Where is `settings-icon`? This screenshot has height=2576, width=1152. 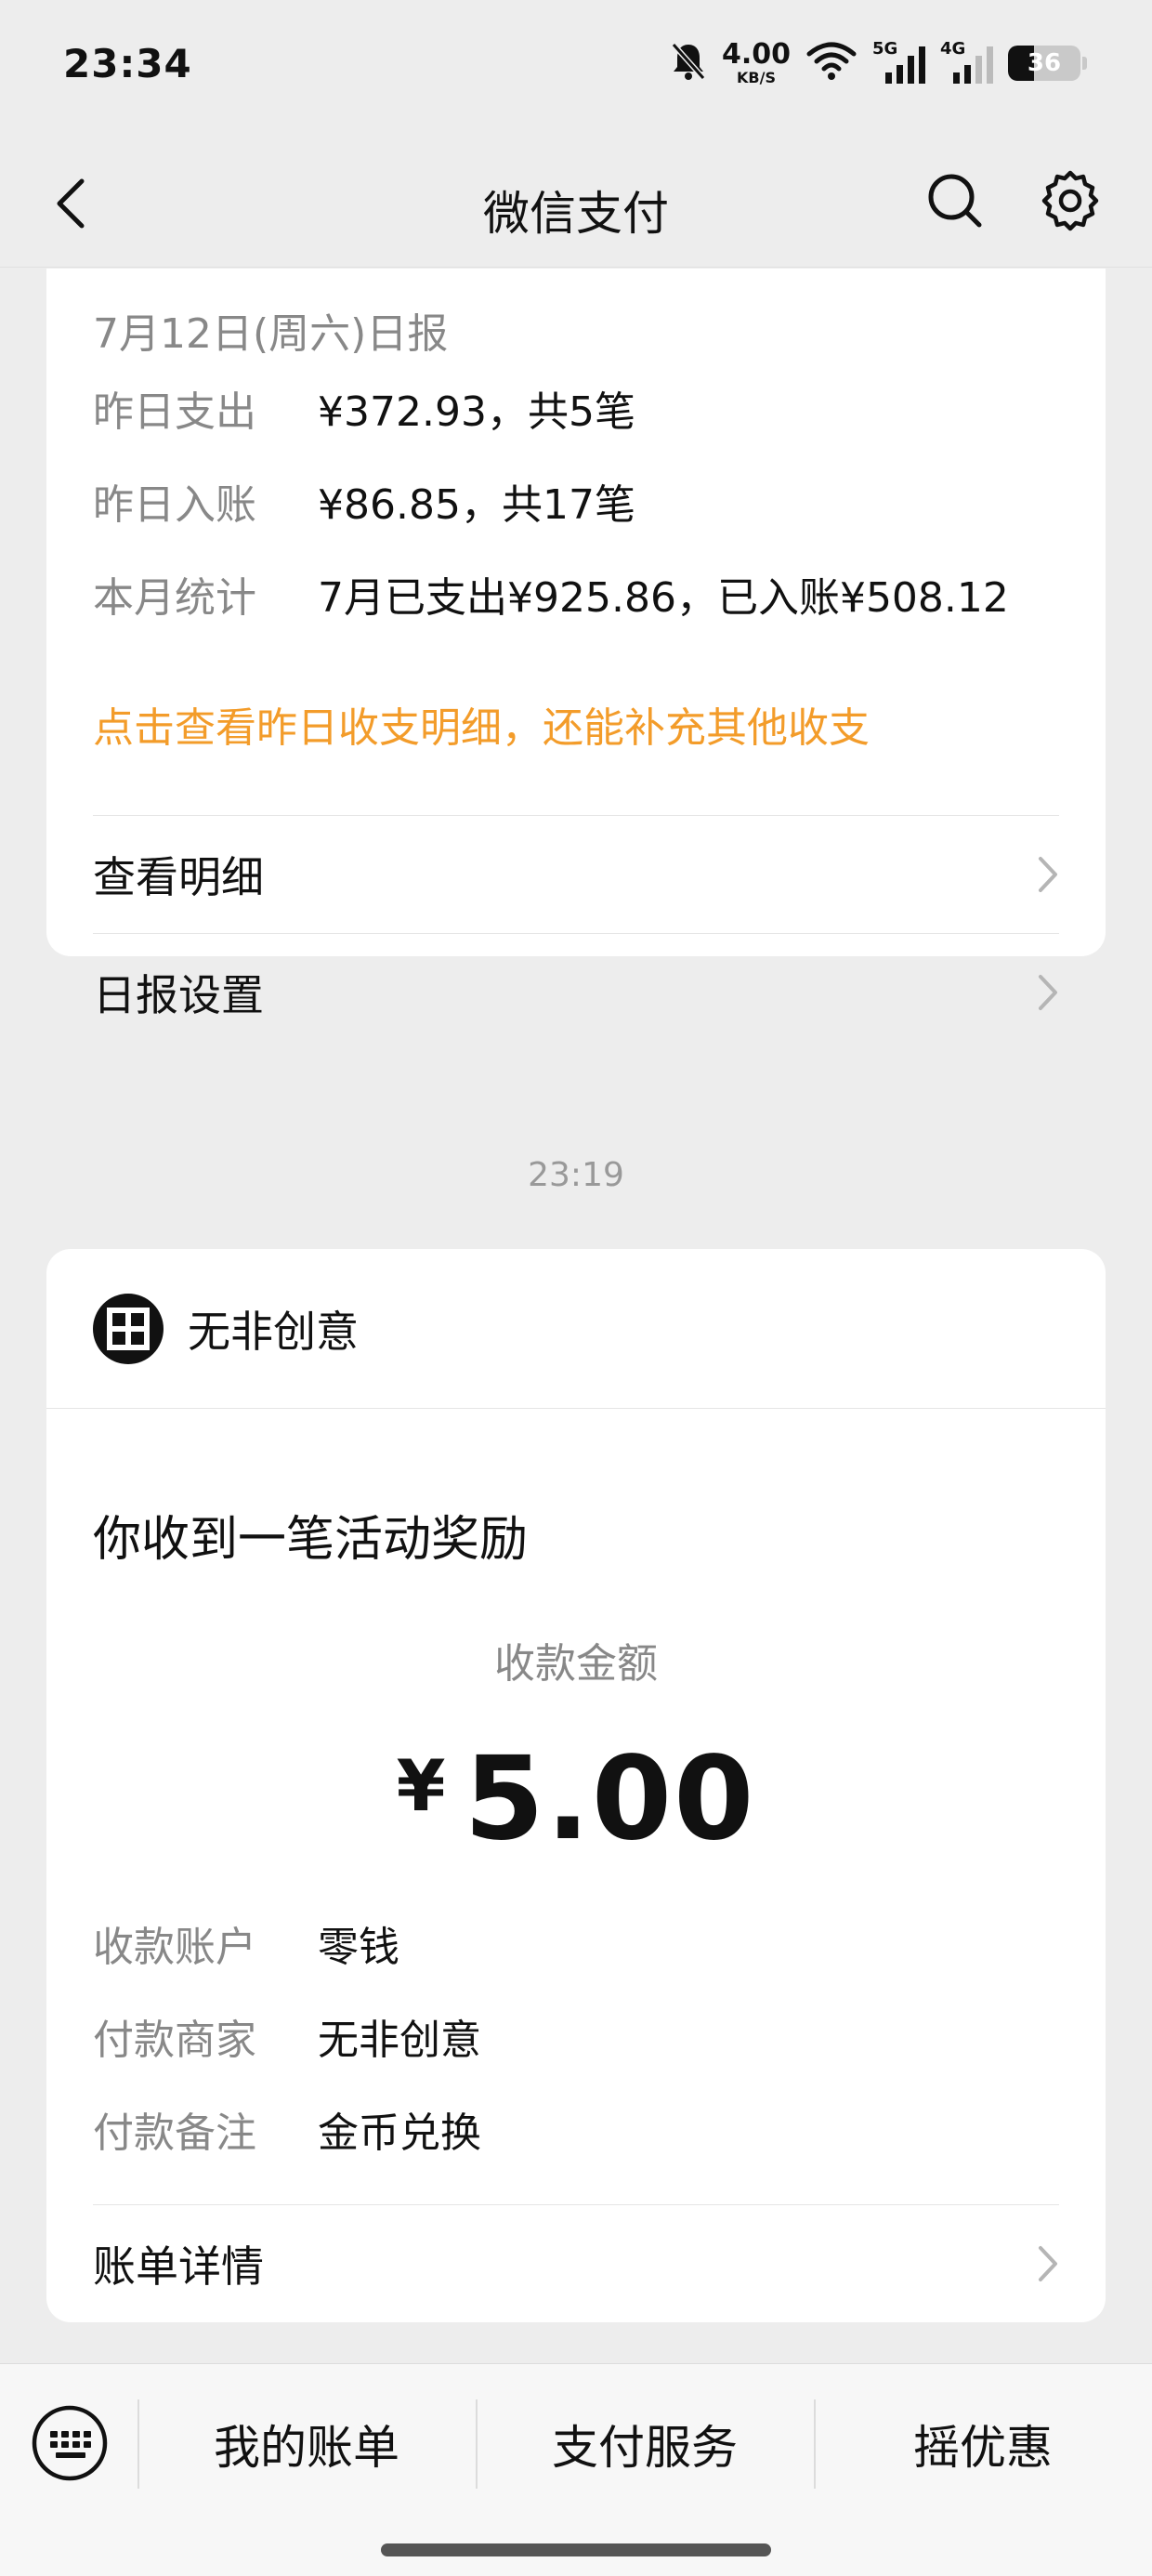 settings-icon is located at coordinates (1070, 200).